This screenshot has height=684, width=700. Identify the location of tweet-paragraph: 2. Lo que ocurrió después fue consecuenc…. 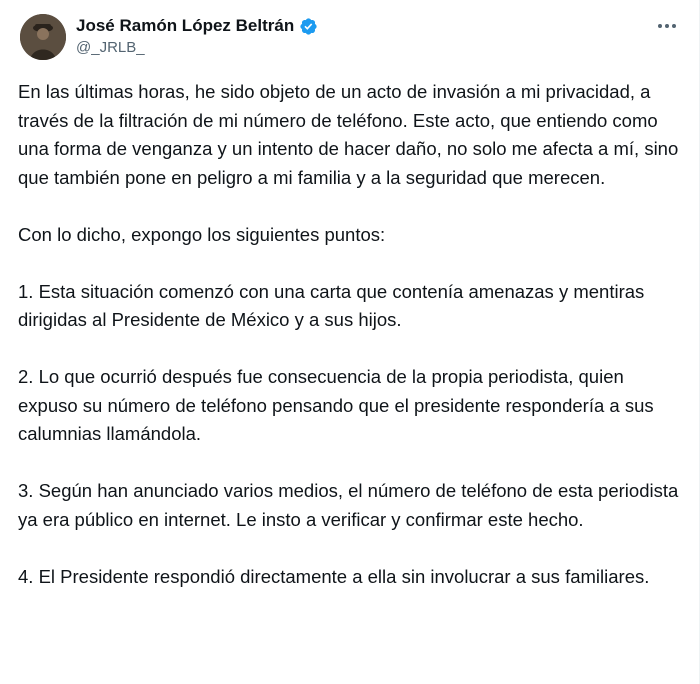
(336, 405).